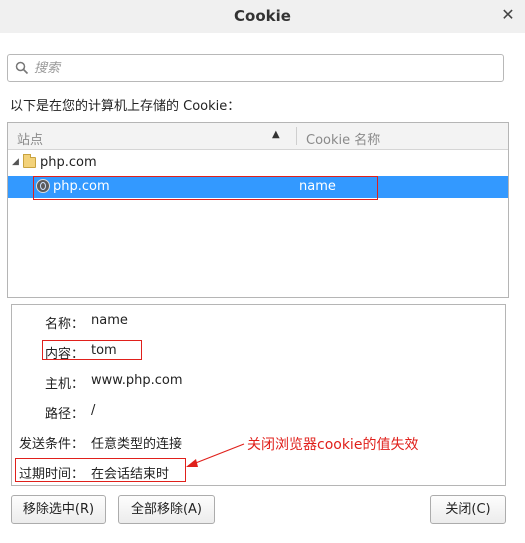  Describe the element at coordinates (64, 354) in the screenshot. I see `detail-content-label: 内容：` at that location.